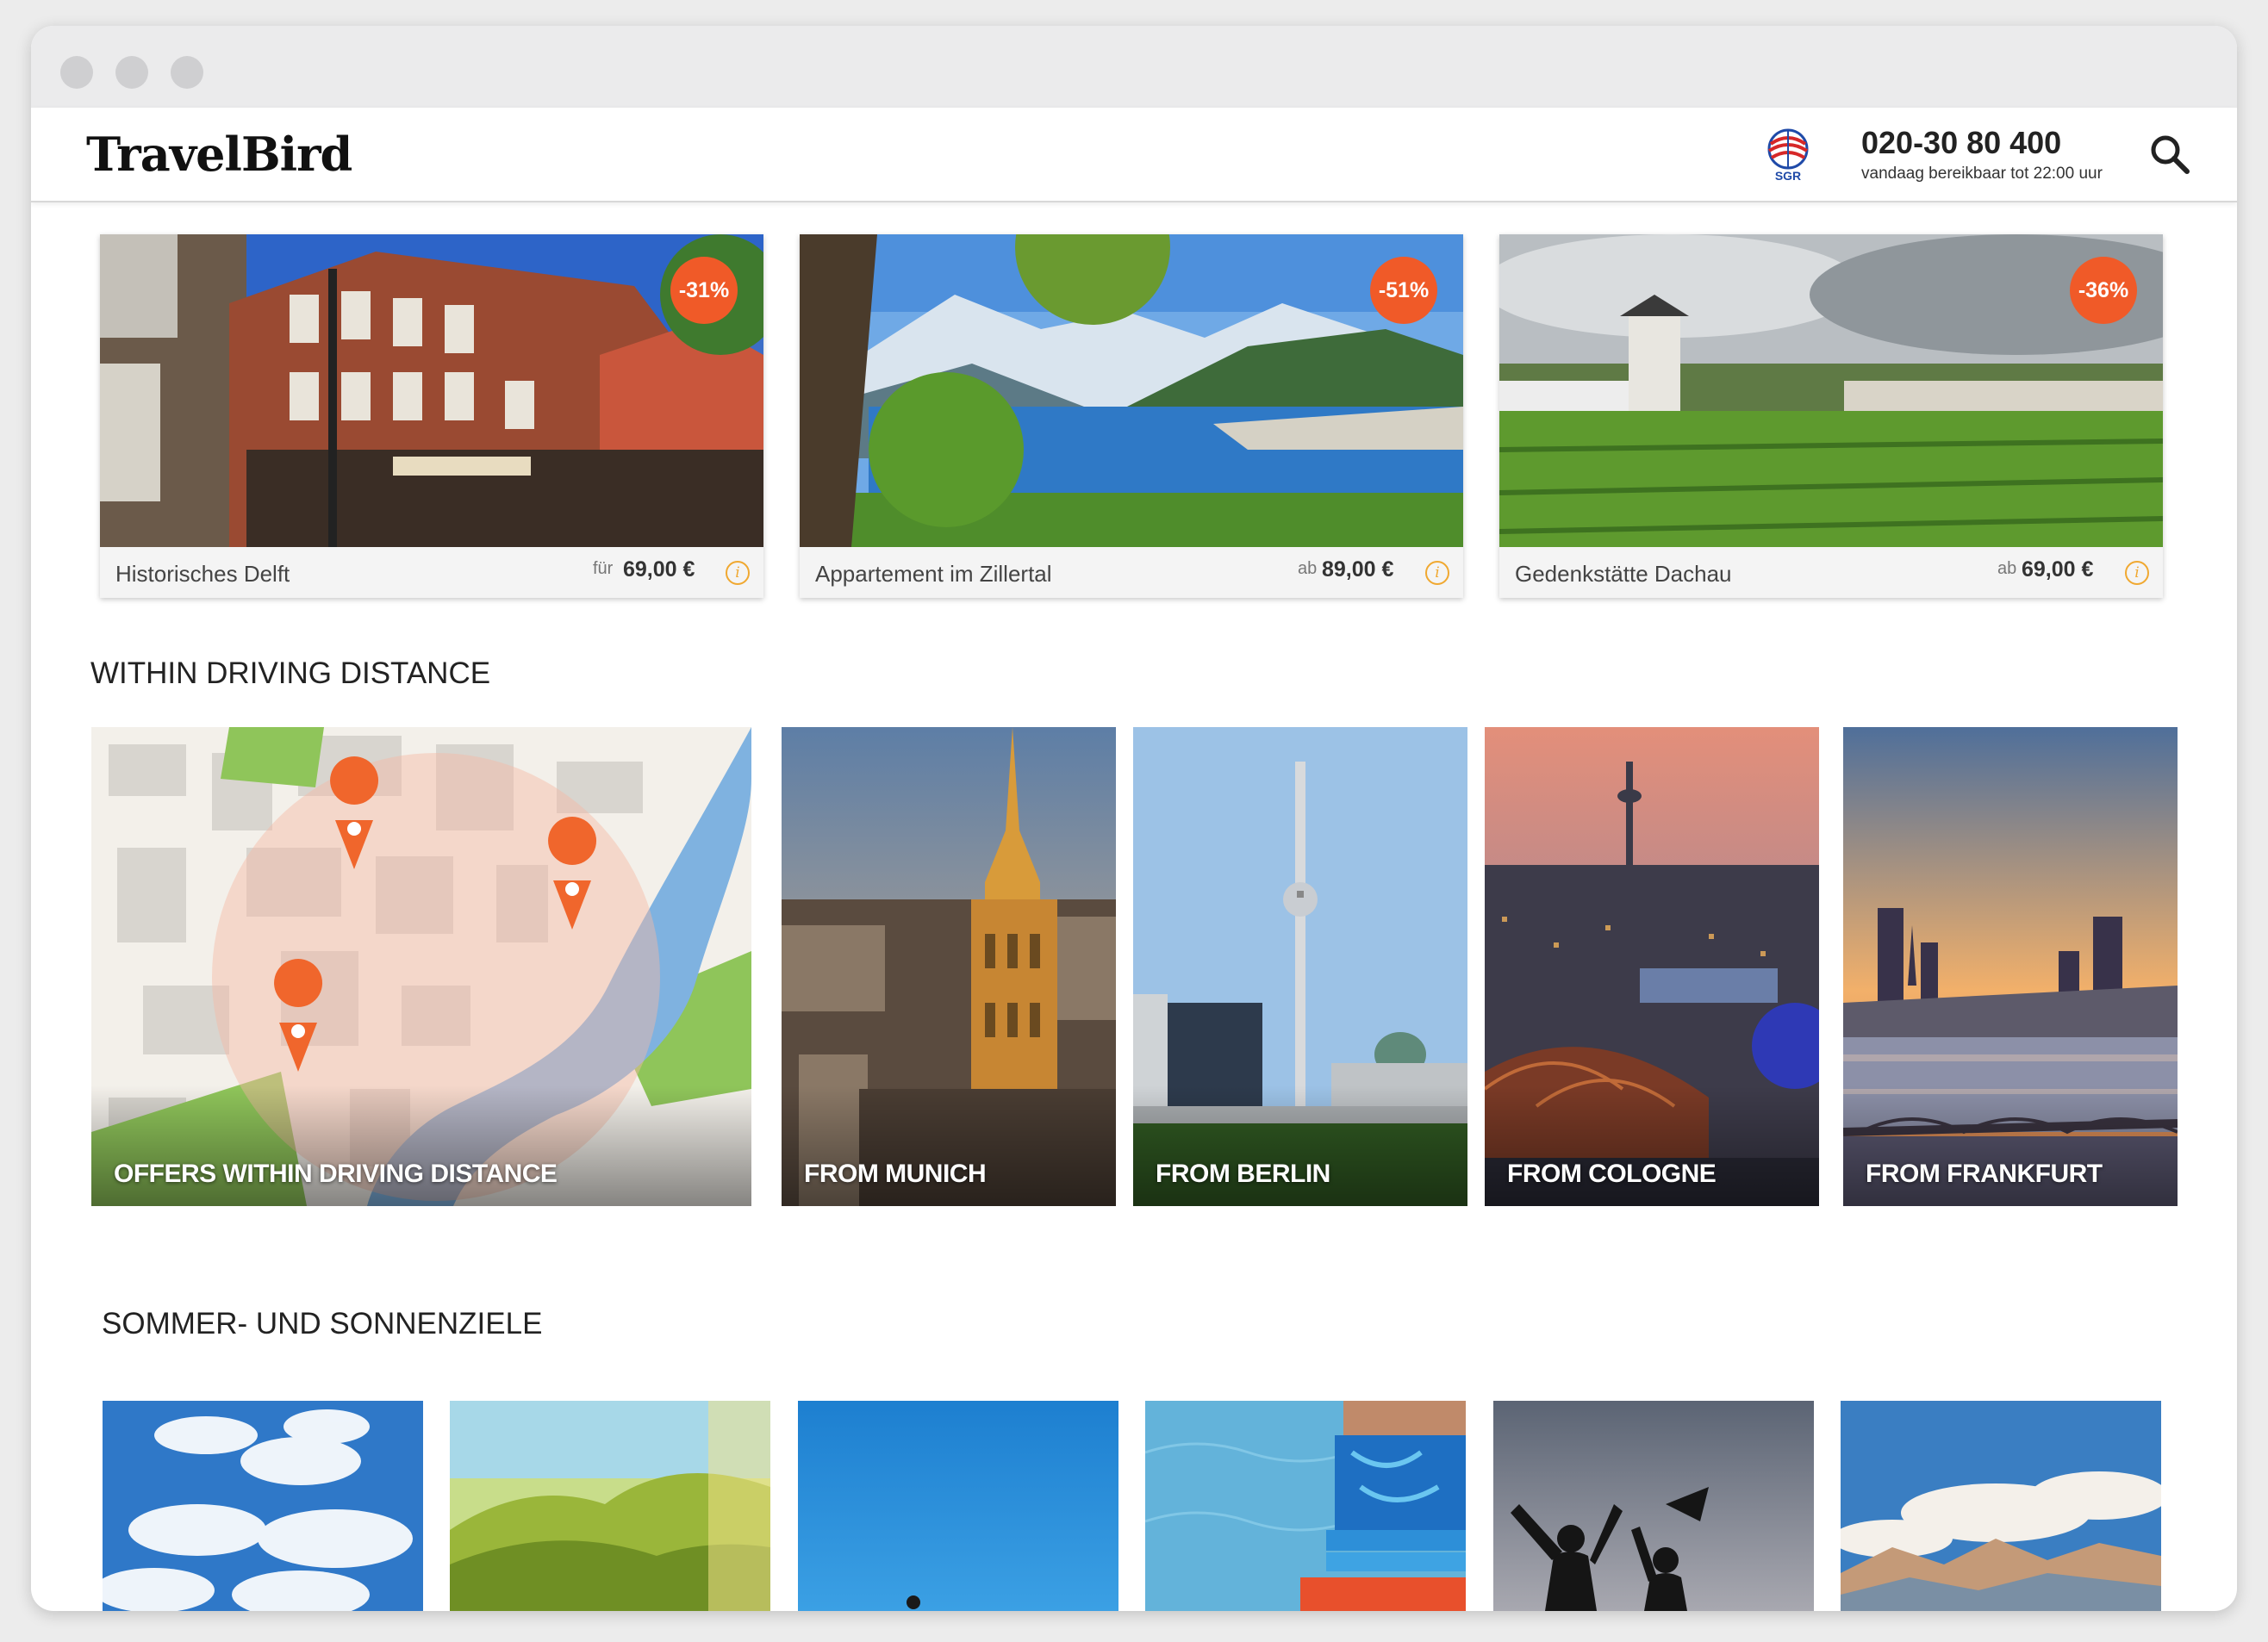 The height and width of the screenshot is (1642, 2268). I want to click on tile-from-cologne: FROM COLOGNE, so click(1652, 966).